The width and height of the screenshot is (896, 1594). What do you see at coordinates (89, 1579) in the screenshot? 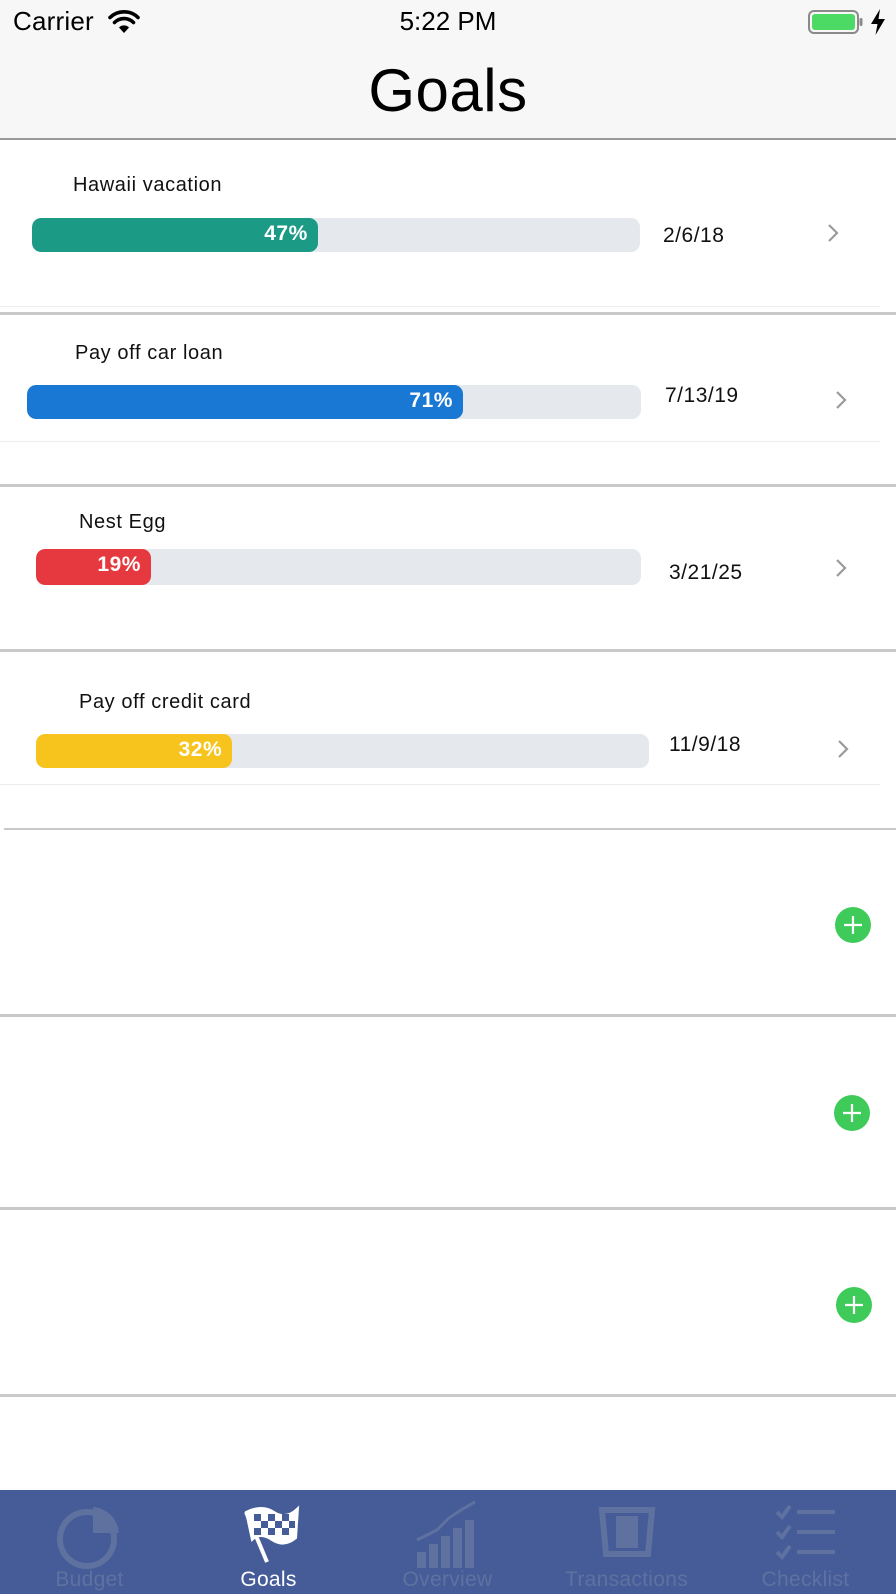
I see `tab-label: Budget` at bounding box center [89, 1579].